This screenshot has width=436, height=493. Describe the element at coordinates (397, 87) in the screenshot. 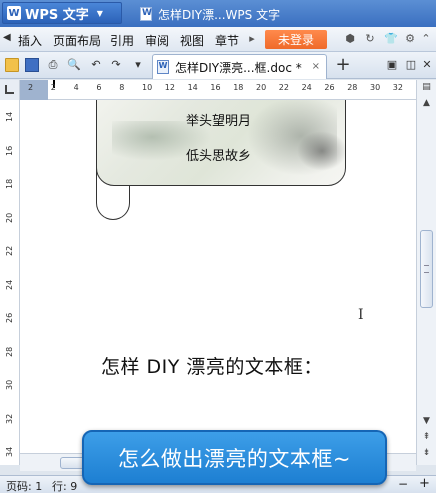

I see `ruler-tick-label: 32` at that location.